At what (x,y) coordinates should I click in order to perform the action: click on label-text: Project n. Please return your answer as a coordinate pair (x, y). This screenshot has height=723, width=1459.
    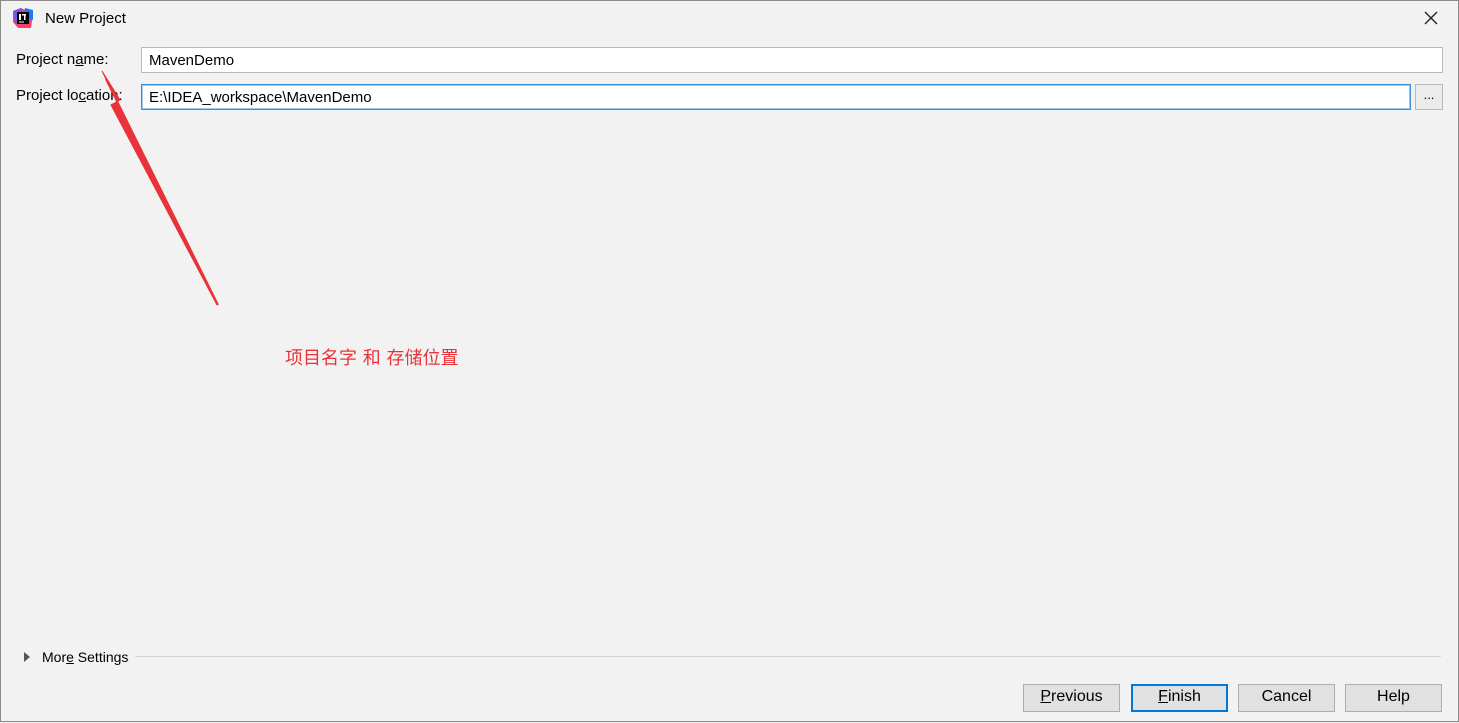
    Looking at the image, I should click on (46, 59).